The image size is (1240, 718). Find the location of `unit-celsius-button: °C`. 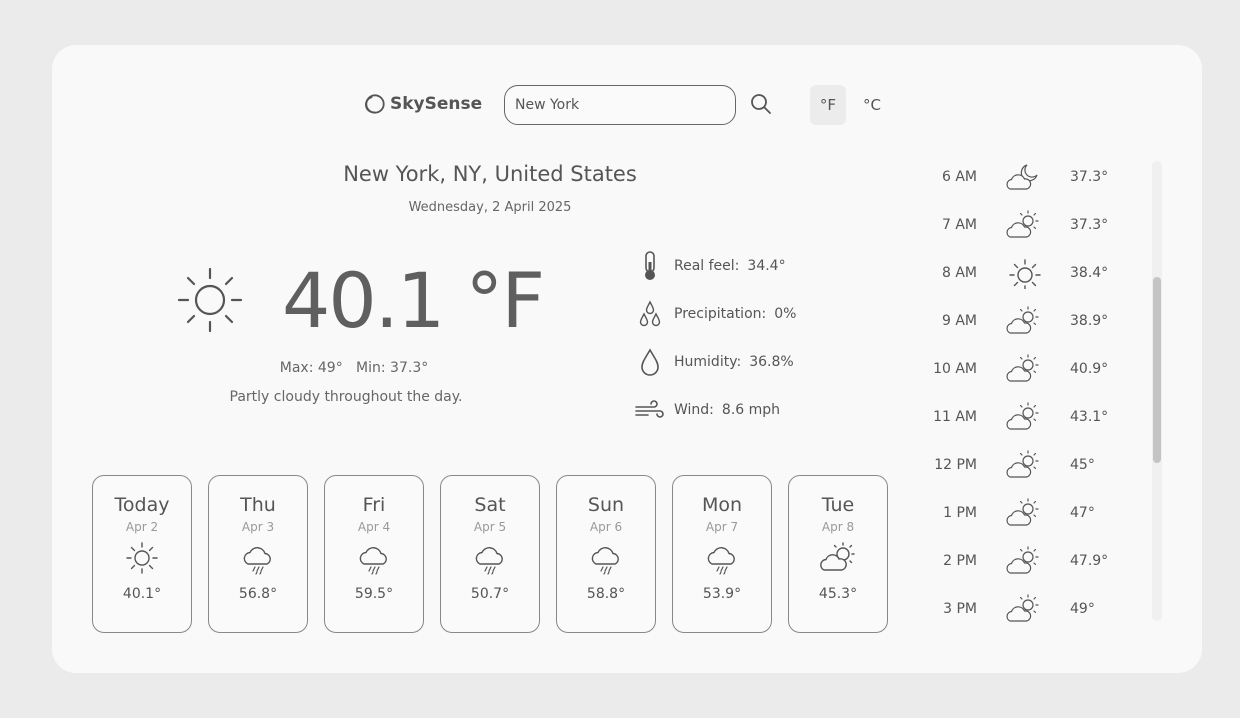

unit-celsius-button: °C is located at coordinates (872, 105).